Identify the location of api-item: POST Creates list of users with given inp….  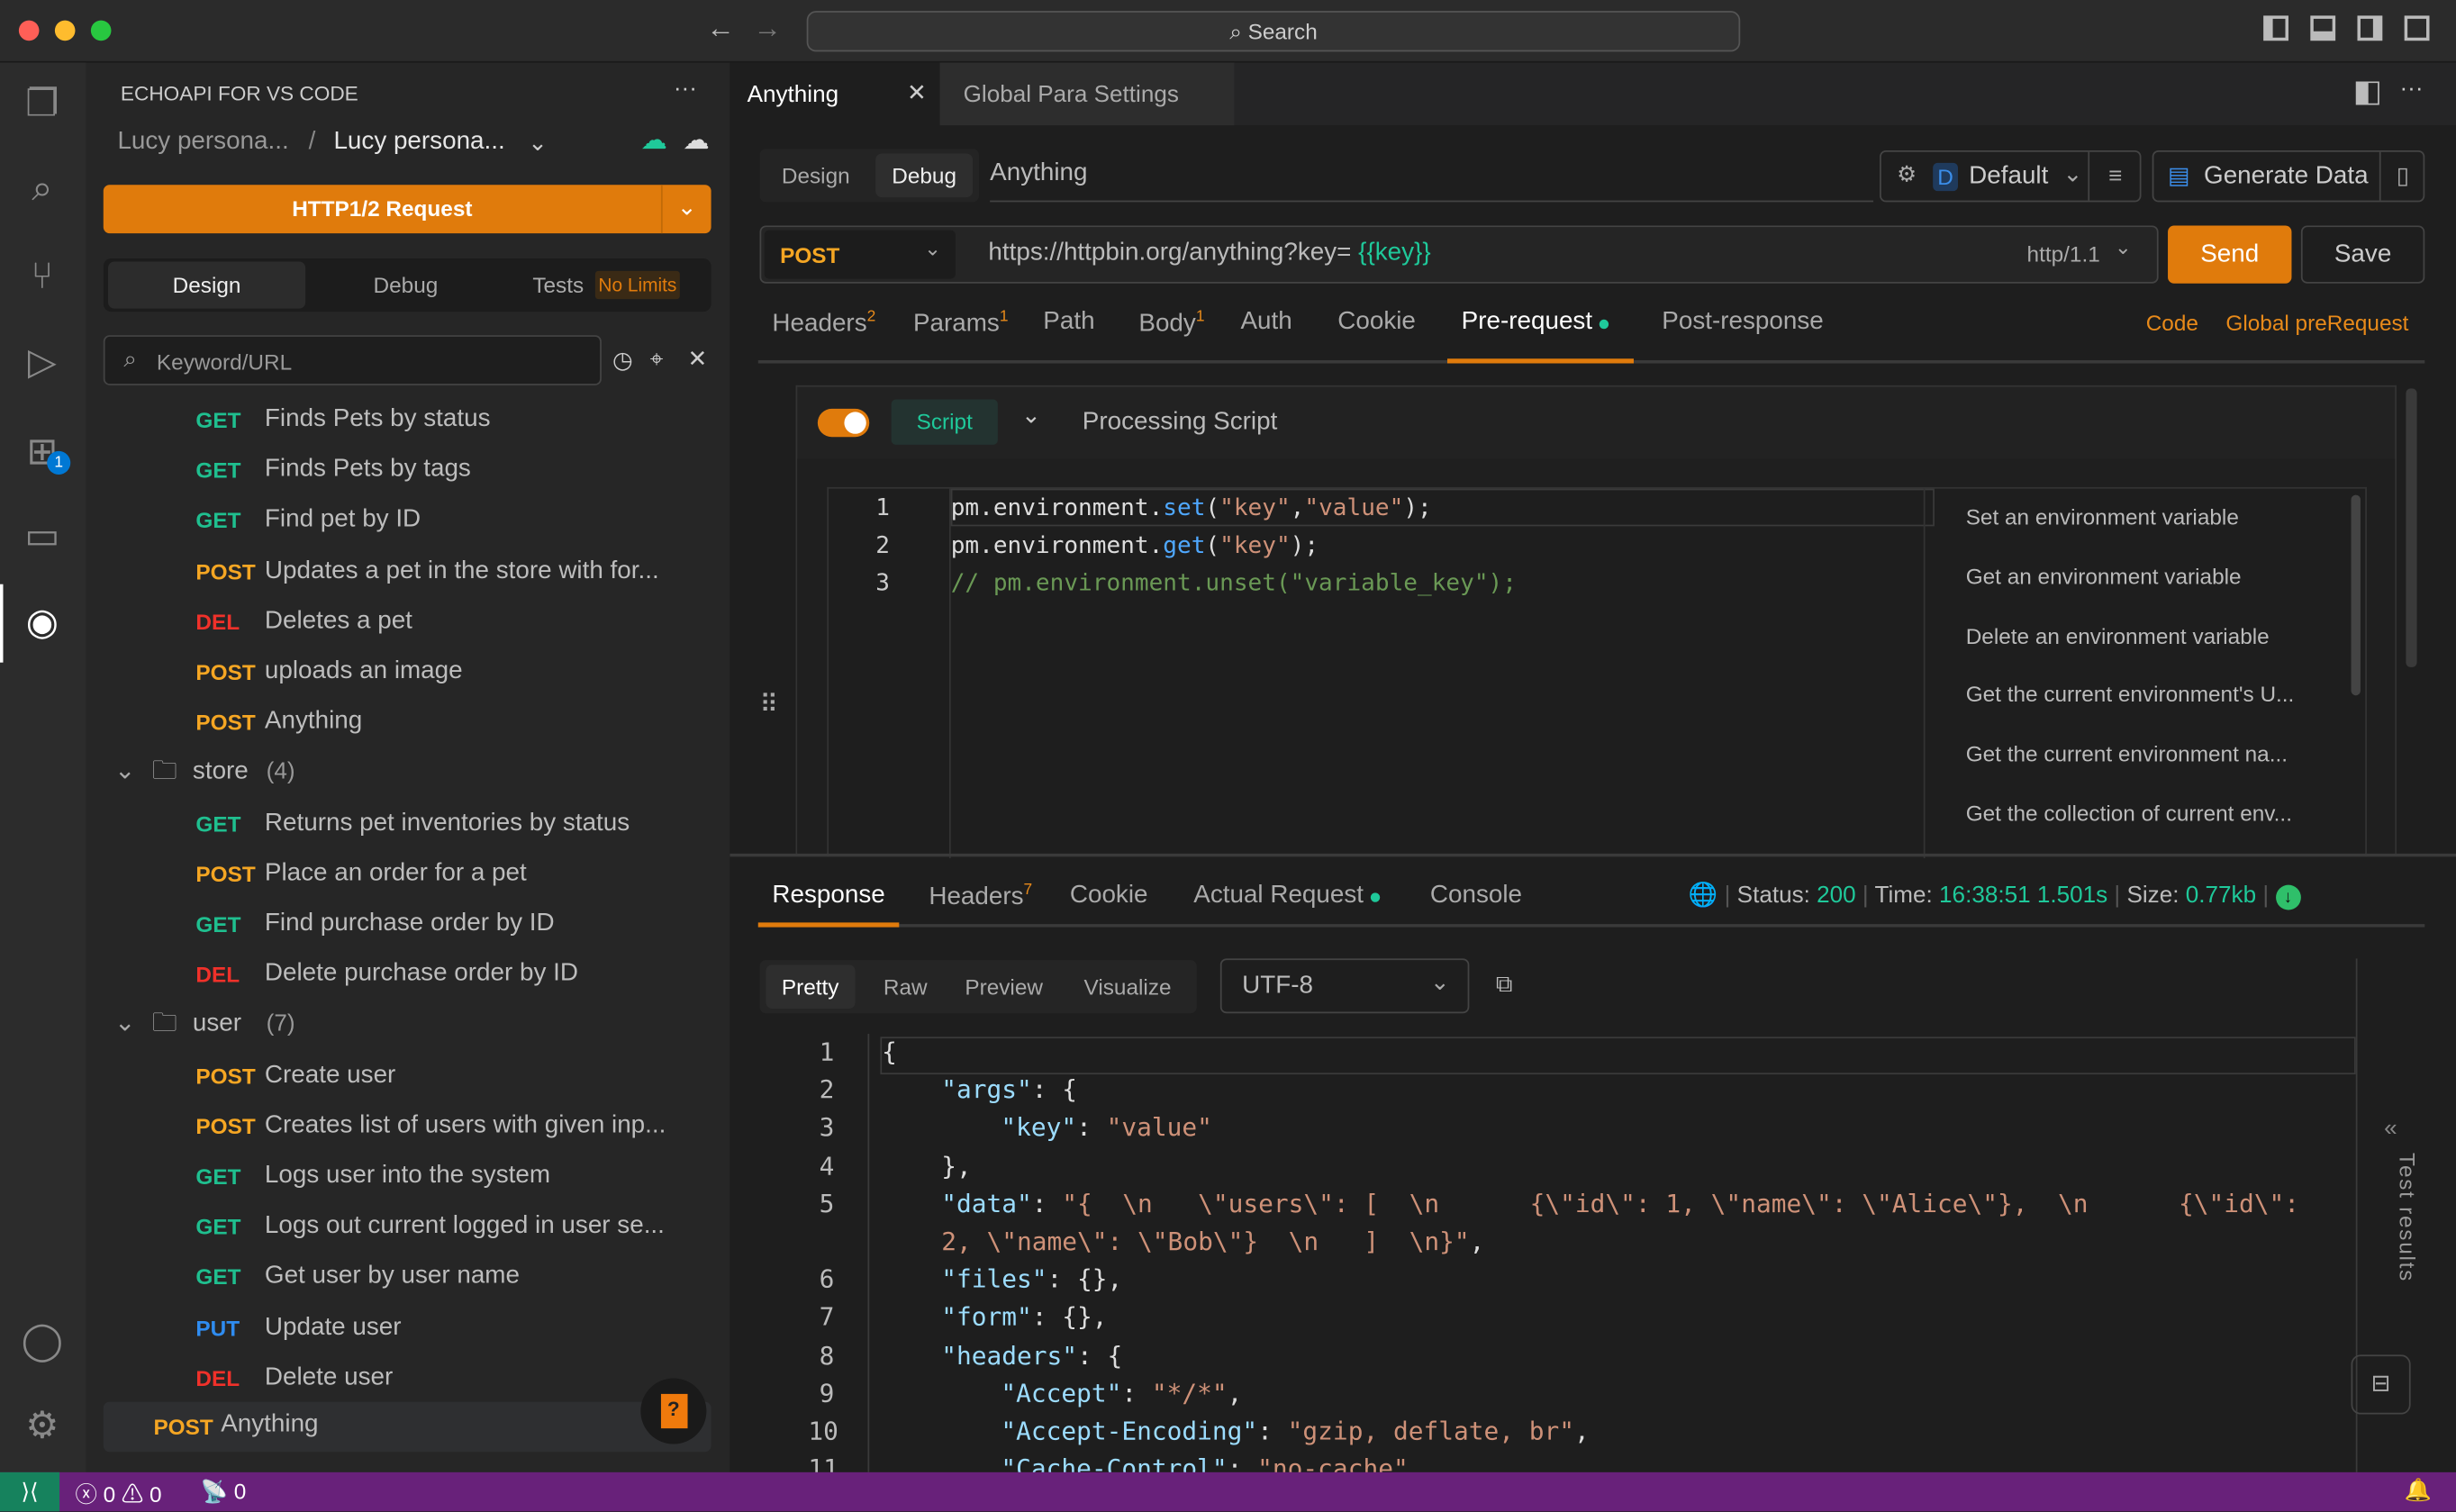
(408, 1125).